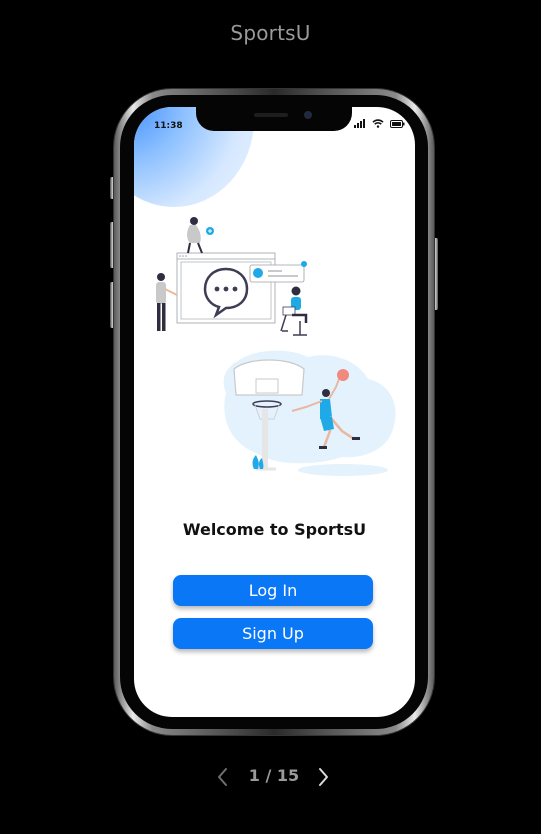 Image resolution: width=541 pixels, height=834 pixels. What do you see at coordinates (274, 775) in the screenshot?
I see `page-indicator: 1 / 15` at bounding box center [274, 775].